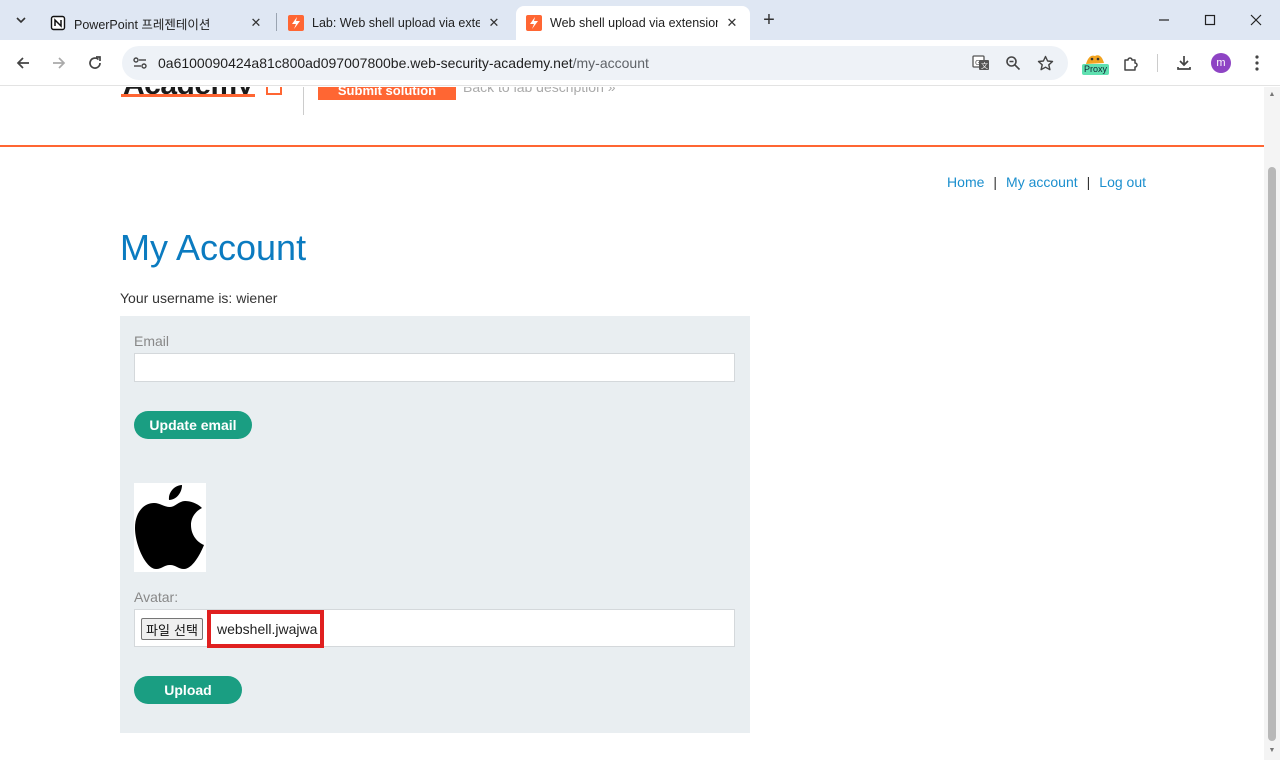  Describe the element at coordinates (265, 629) in the screenshot. I see `selected-file-name: webshell.jwajwa` at that location.